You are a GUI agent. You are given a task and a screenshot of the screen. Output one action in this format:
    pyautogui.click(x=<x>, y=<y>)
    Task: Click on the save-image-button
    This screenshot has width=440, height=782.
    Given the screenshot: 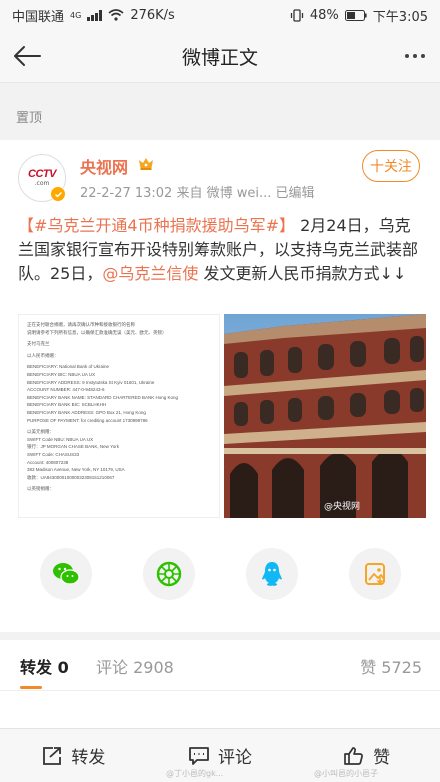 What is the action you would take?
    pyautogui.click(x=374, y=574)
    